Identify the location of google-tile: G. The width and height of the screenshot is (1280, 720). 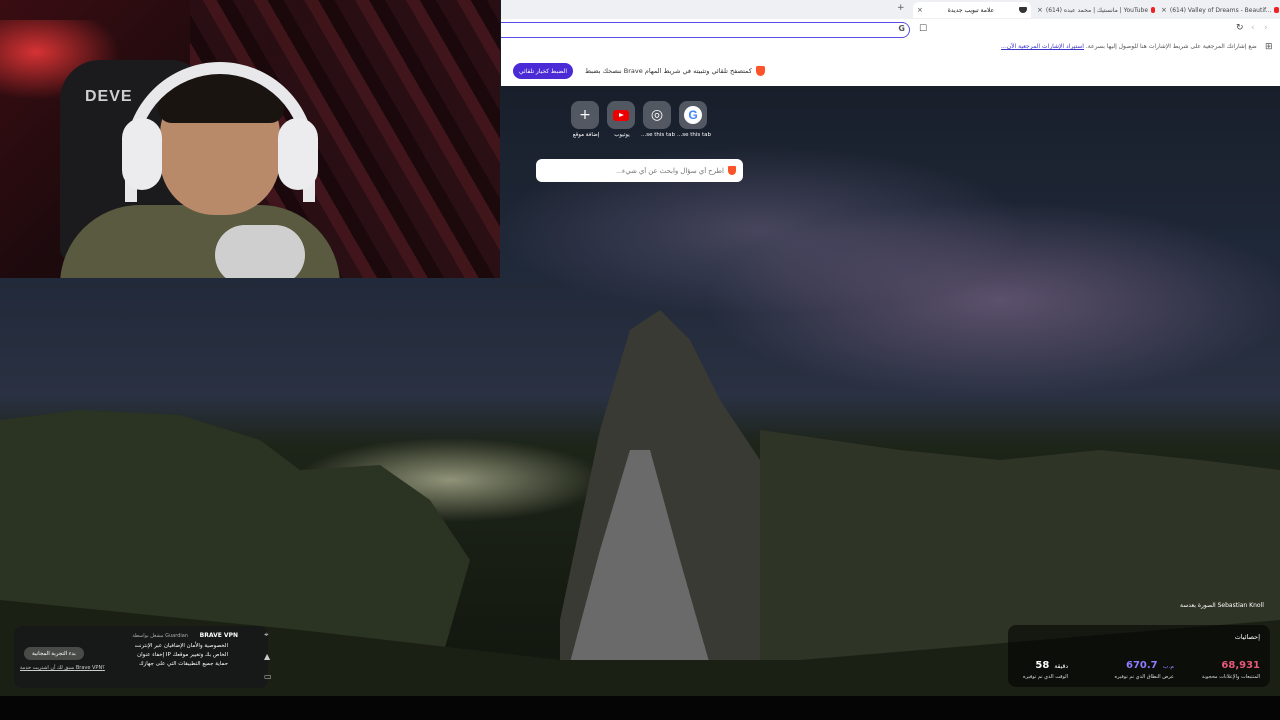
(693, 115).